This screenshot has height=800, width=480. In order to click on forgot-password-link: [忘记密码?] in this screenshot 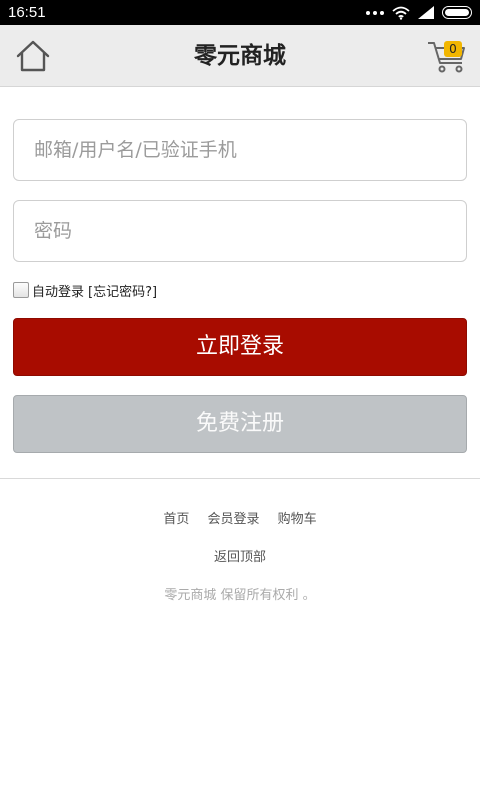, I will do `click(122, 290)`.